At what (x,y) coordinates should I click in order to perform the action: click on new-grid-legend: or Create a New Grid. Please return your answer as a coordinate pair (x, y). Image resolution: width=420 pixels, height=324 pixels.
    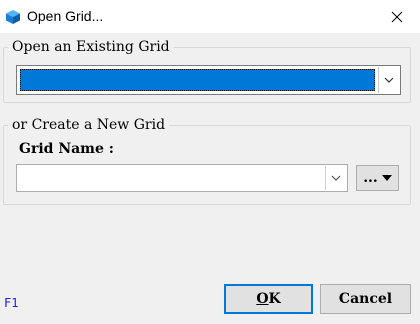
    Looking at the image, I should click on (89, 125).